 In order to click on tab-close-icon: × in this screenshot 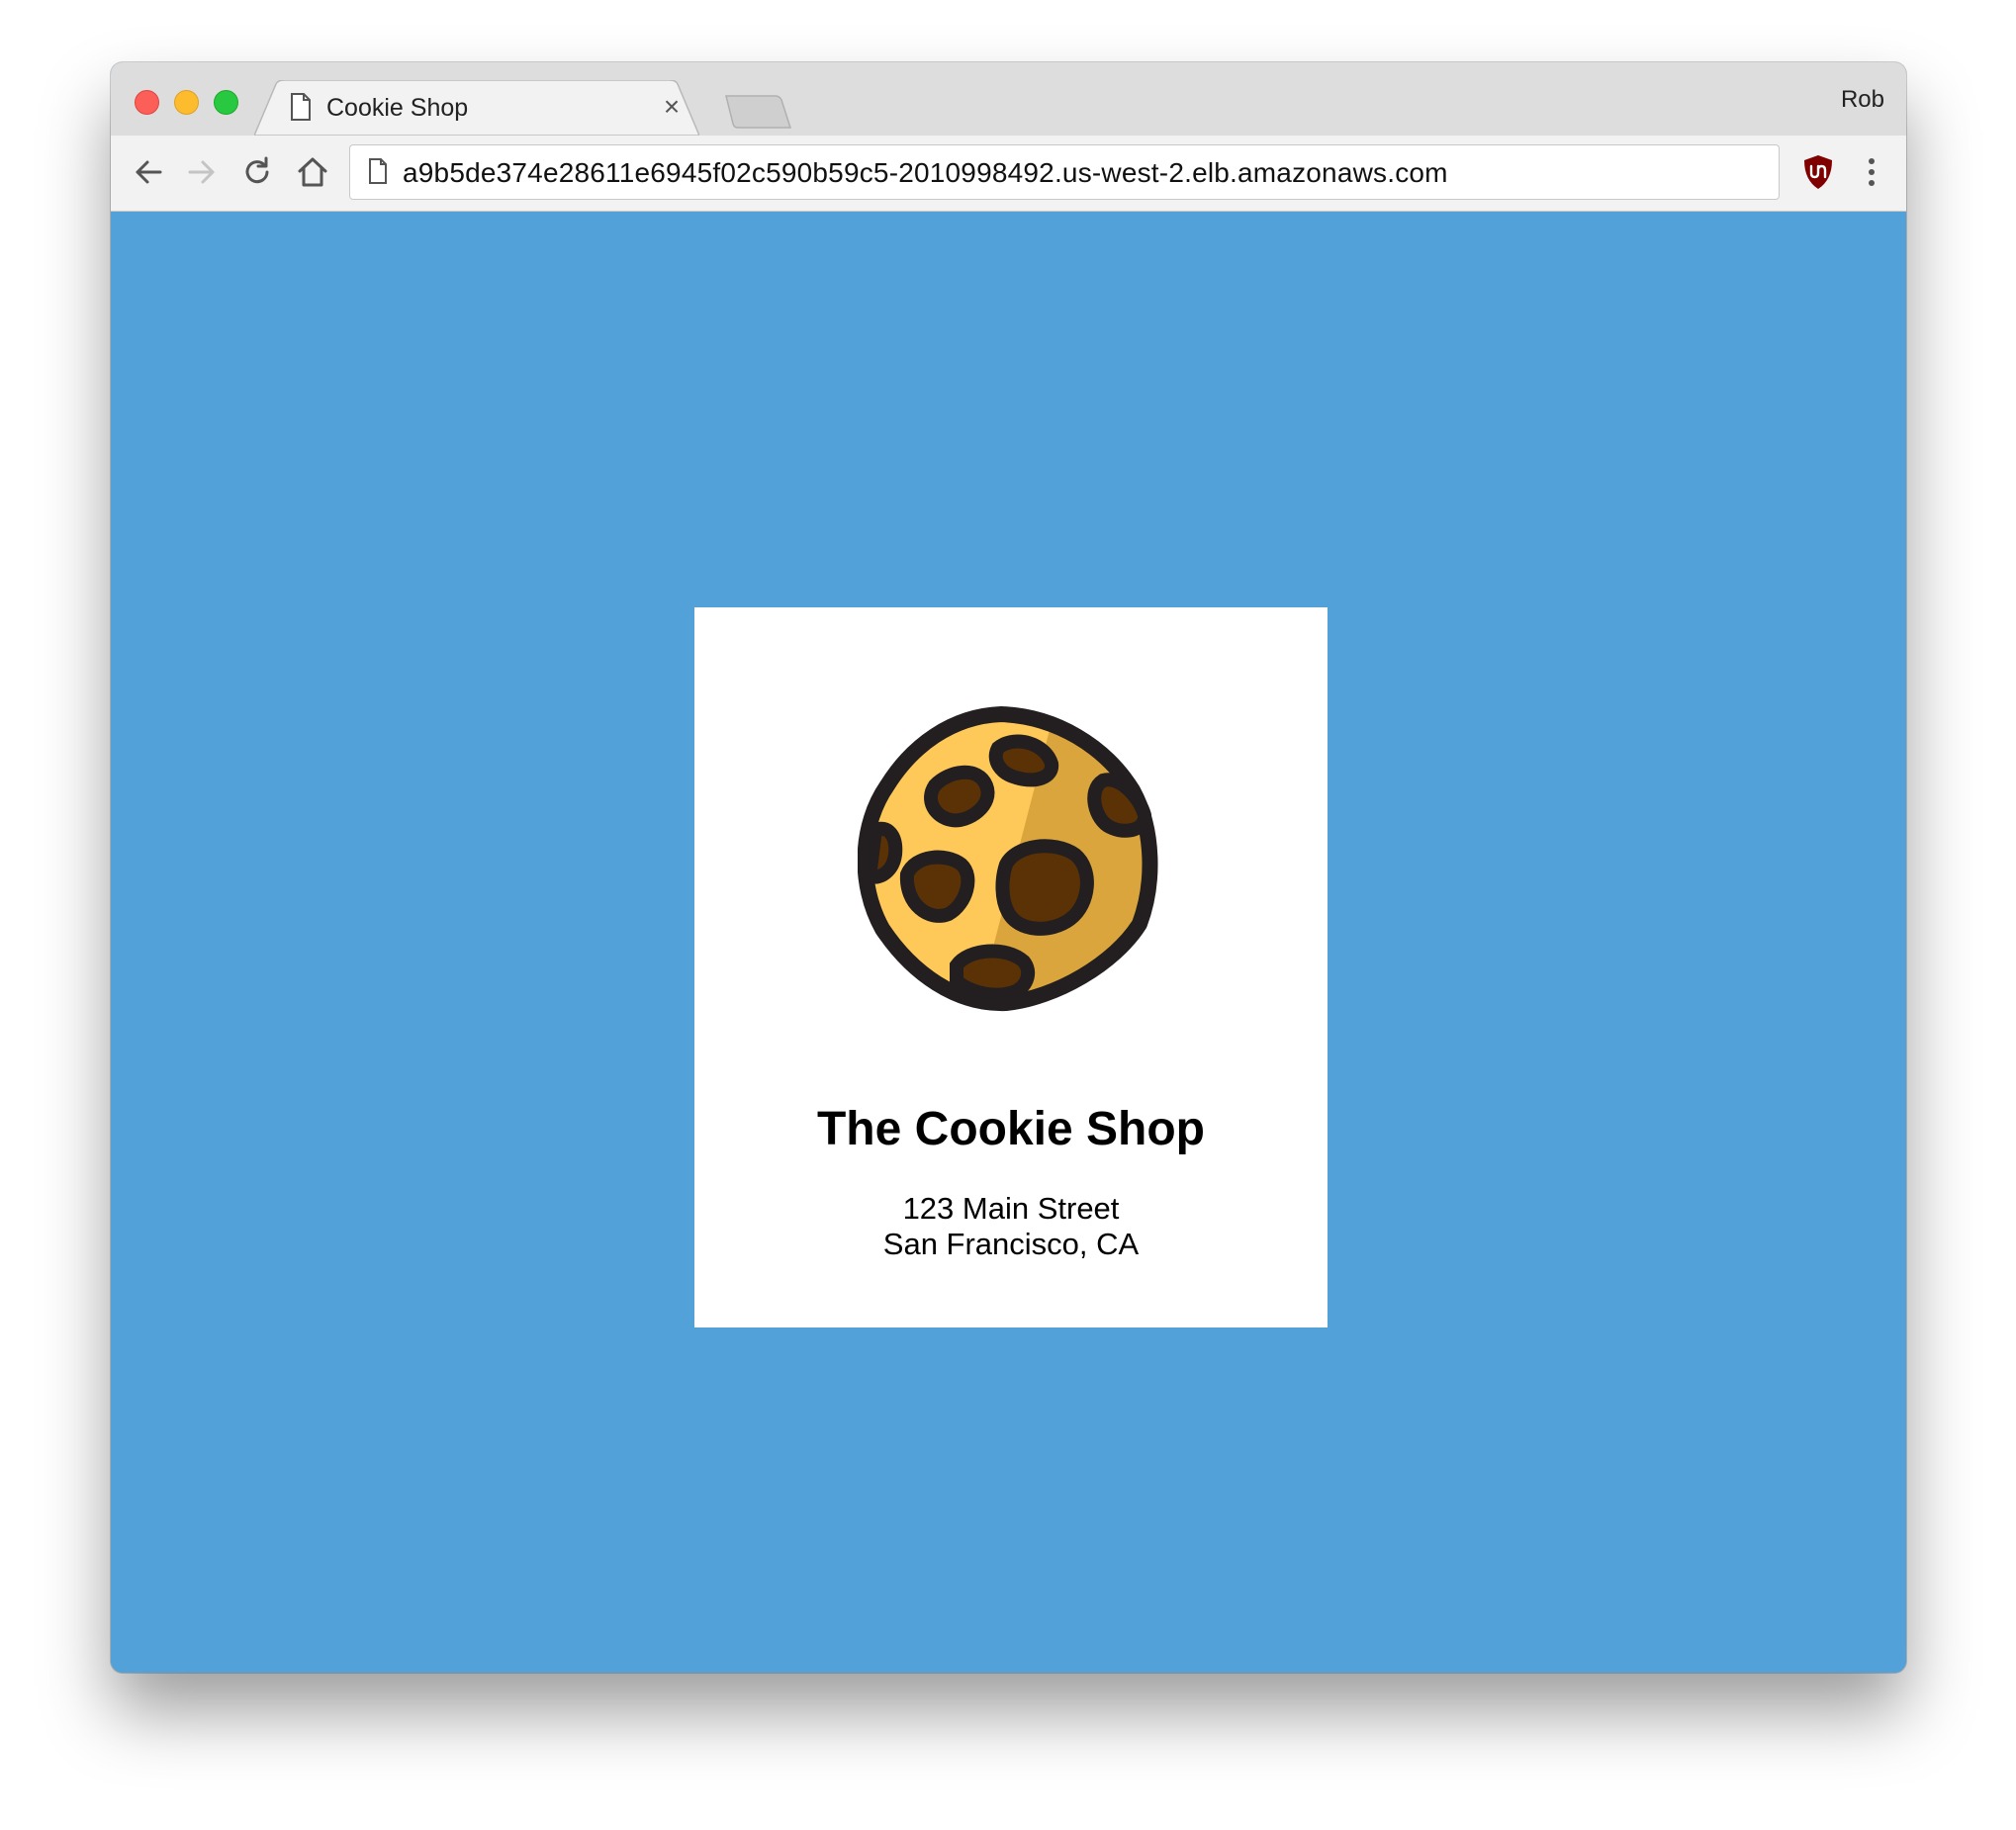, I will do `click(672, 107)`.